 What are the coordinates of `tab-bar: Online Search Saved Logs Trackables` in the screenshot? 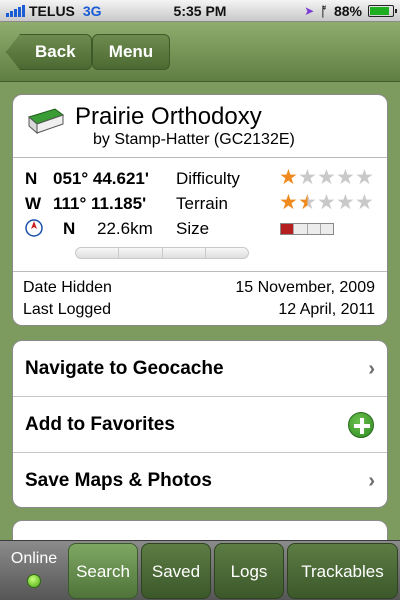 It's located at (200, 570).